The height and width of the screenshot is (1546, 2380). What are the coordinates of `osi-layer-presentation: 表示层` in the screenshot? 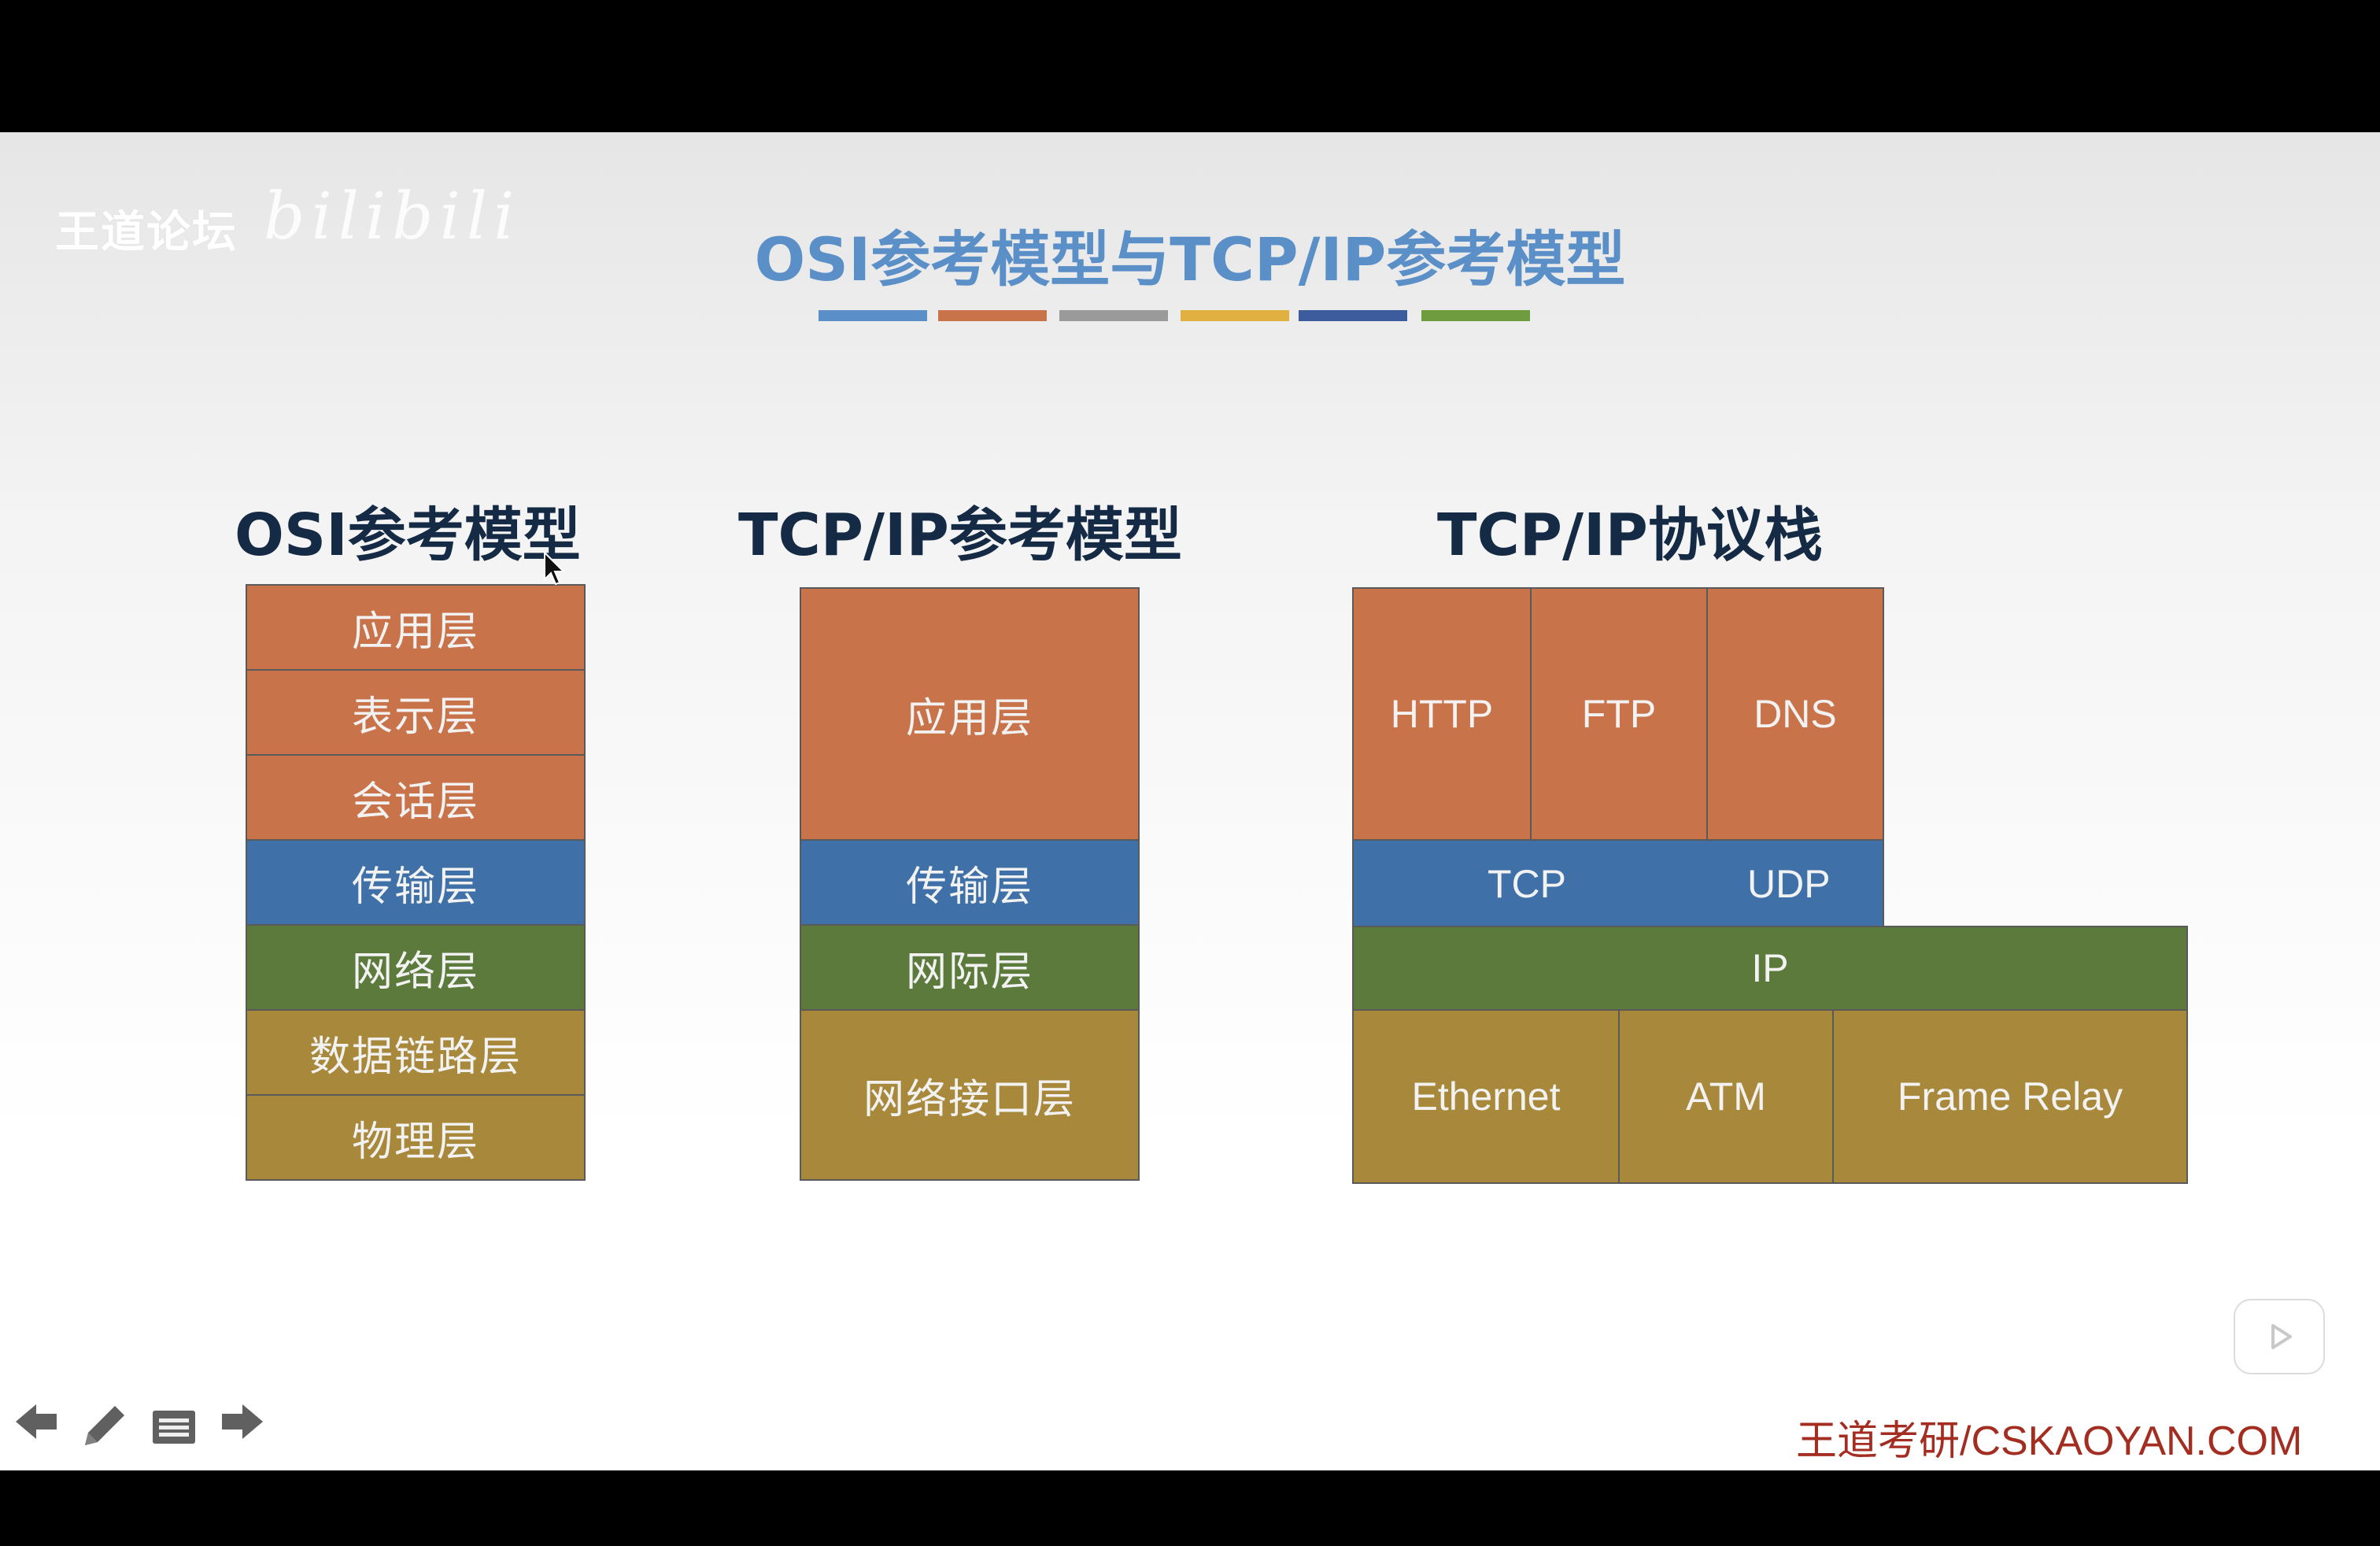 It's located at (416, 712).